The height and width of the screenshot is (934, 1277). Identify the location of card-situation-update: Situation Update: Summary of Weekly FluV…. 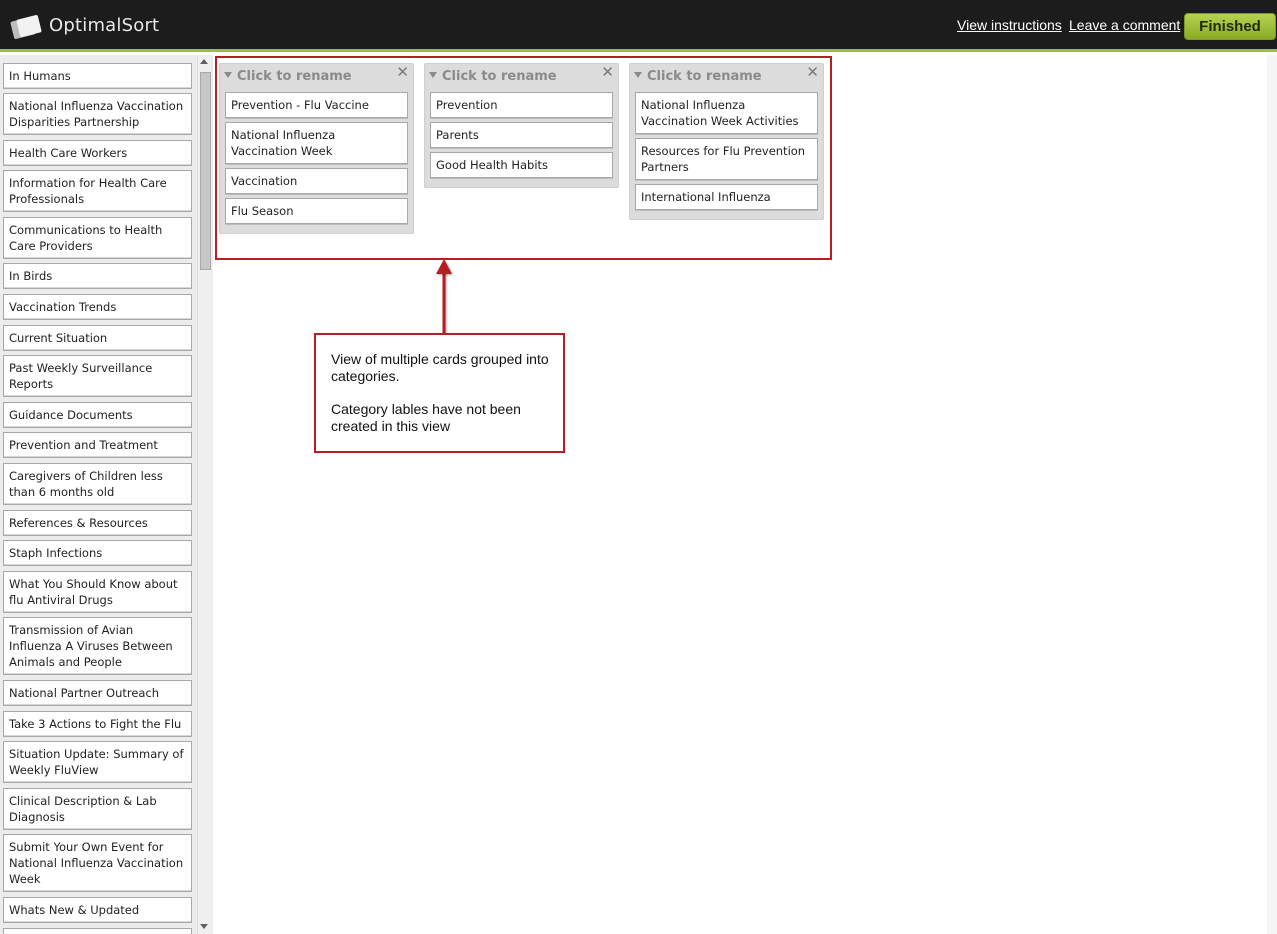
(97, 762).